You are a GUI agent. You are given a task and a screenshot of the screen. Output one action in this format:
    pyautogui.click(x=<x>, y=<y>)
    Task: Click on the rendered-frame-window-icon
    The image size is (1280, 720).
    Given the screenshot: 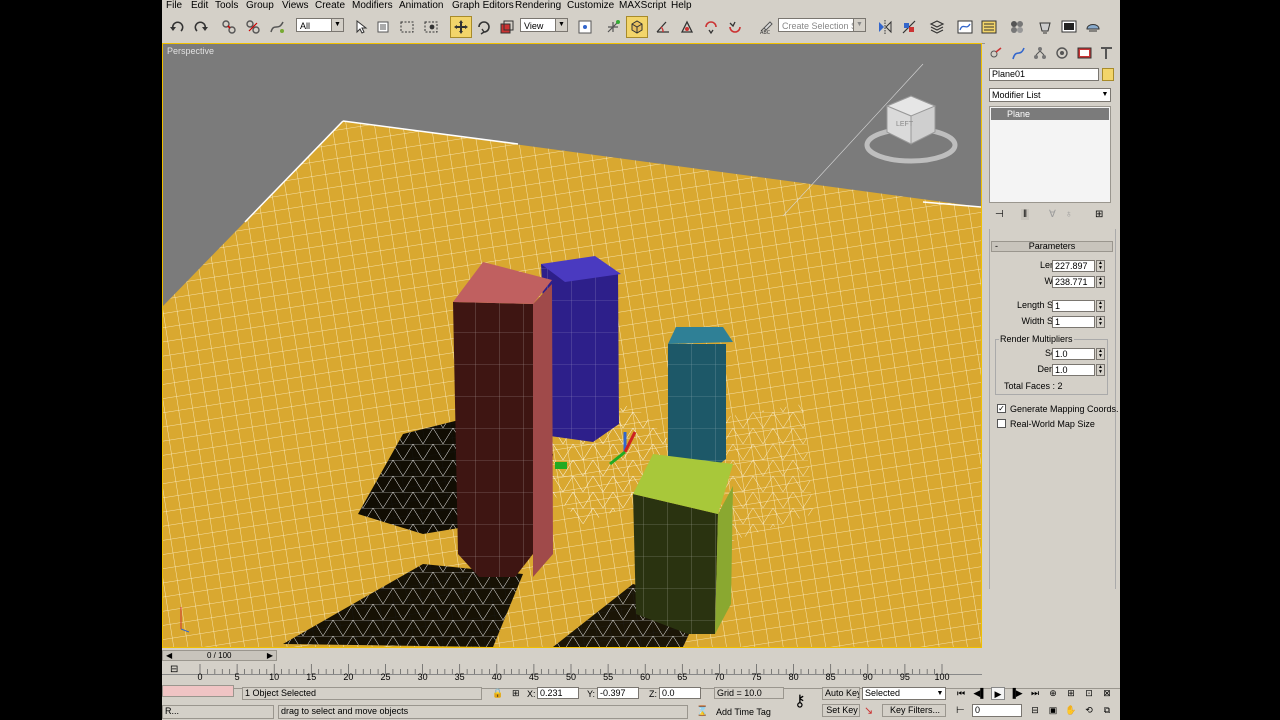 What is the action you would take?
    pyautogui.click(x=1069, y=27)
    